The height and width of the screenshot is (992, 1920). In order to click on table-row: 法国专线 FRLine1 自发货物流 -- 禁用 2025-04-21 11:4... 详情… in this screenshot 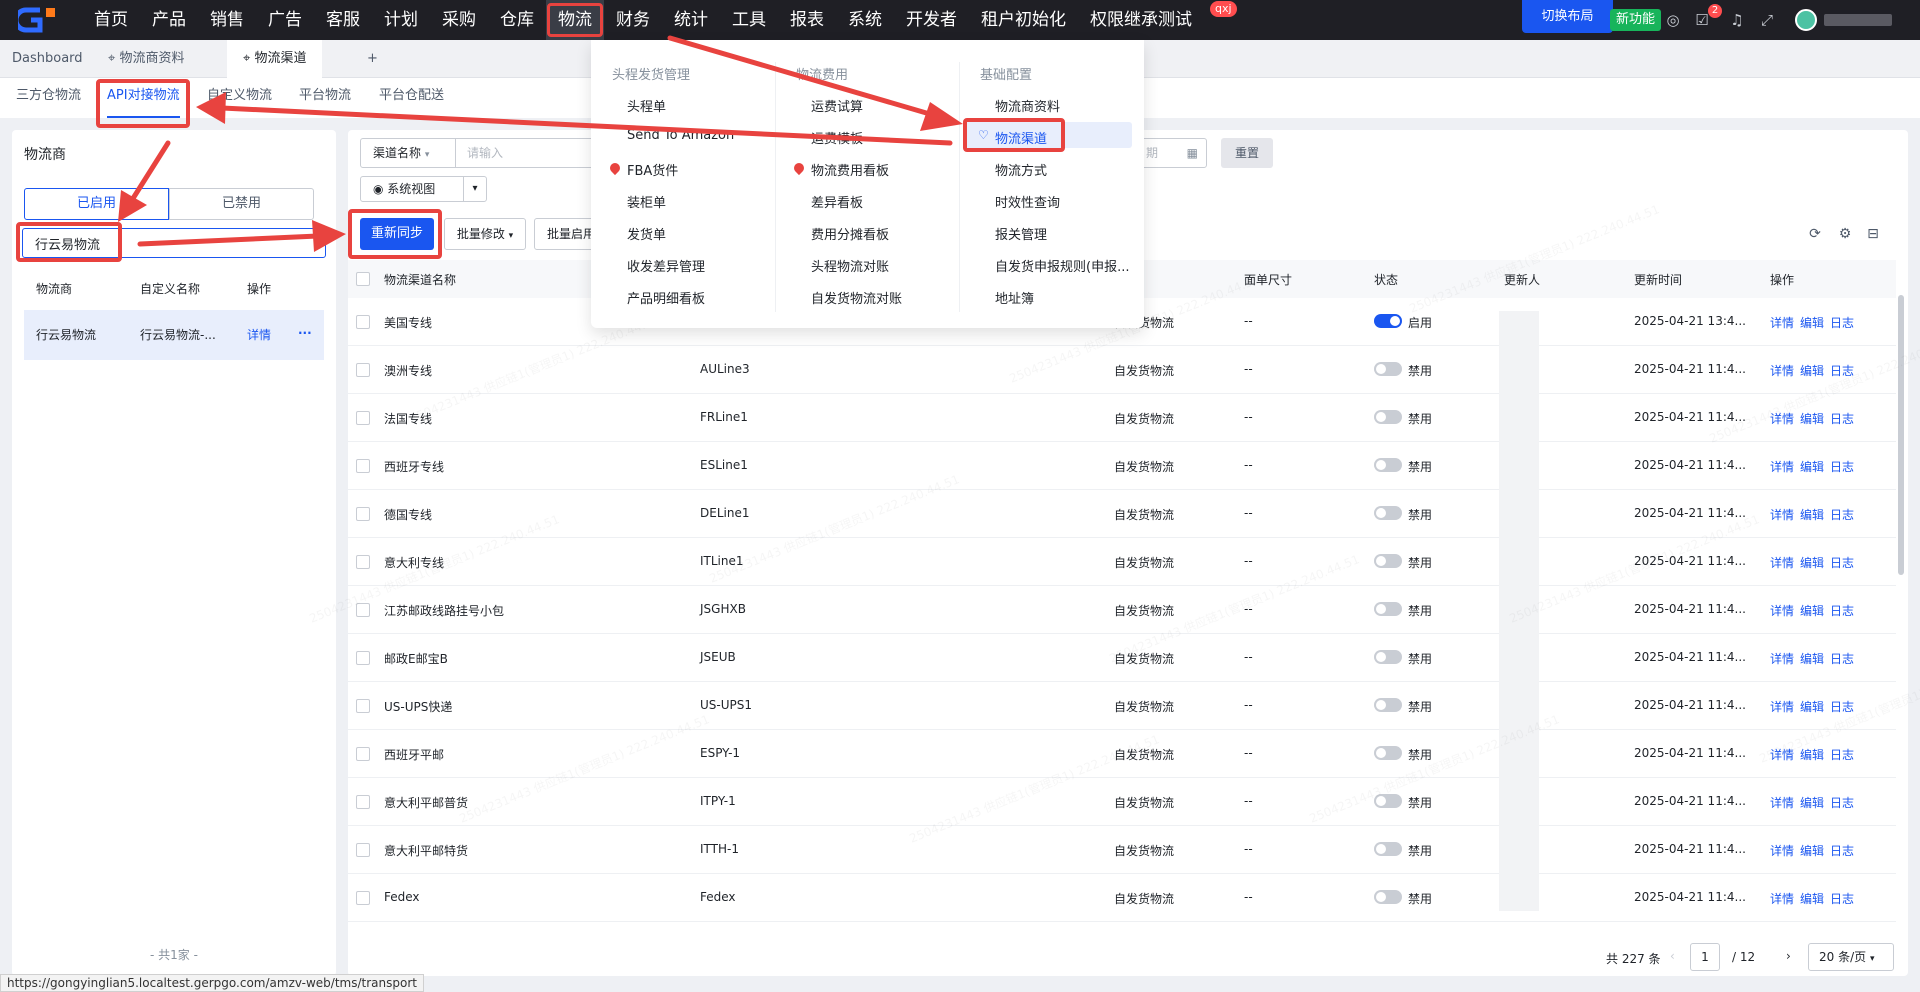, I will do `click(1122, 418)`.